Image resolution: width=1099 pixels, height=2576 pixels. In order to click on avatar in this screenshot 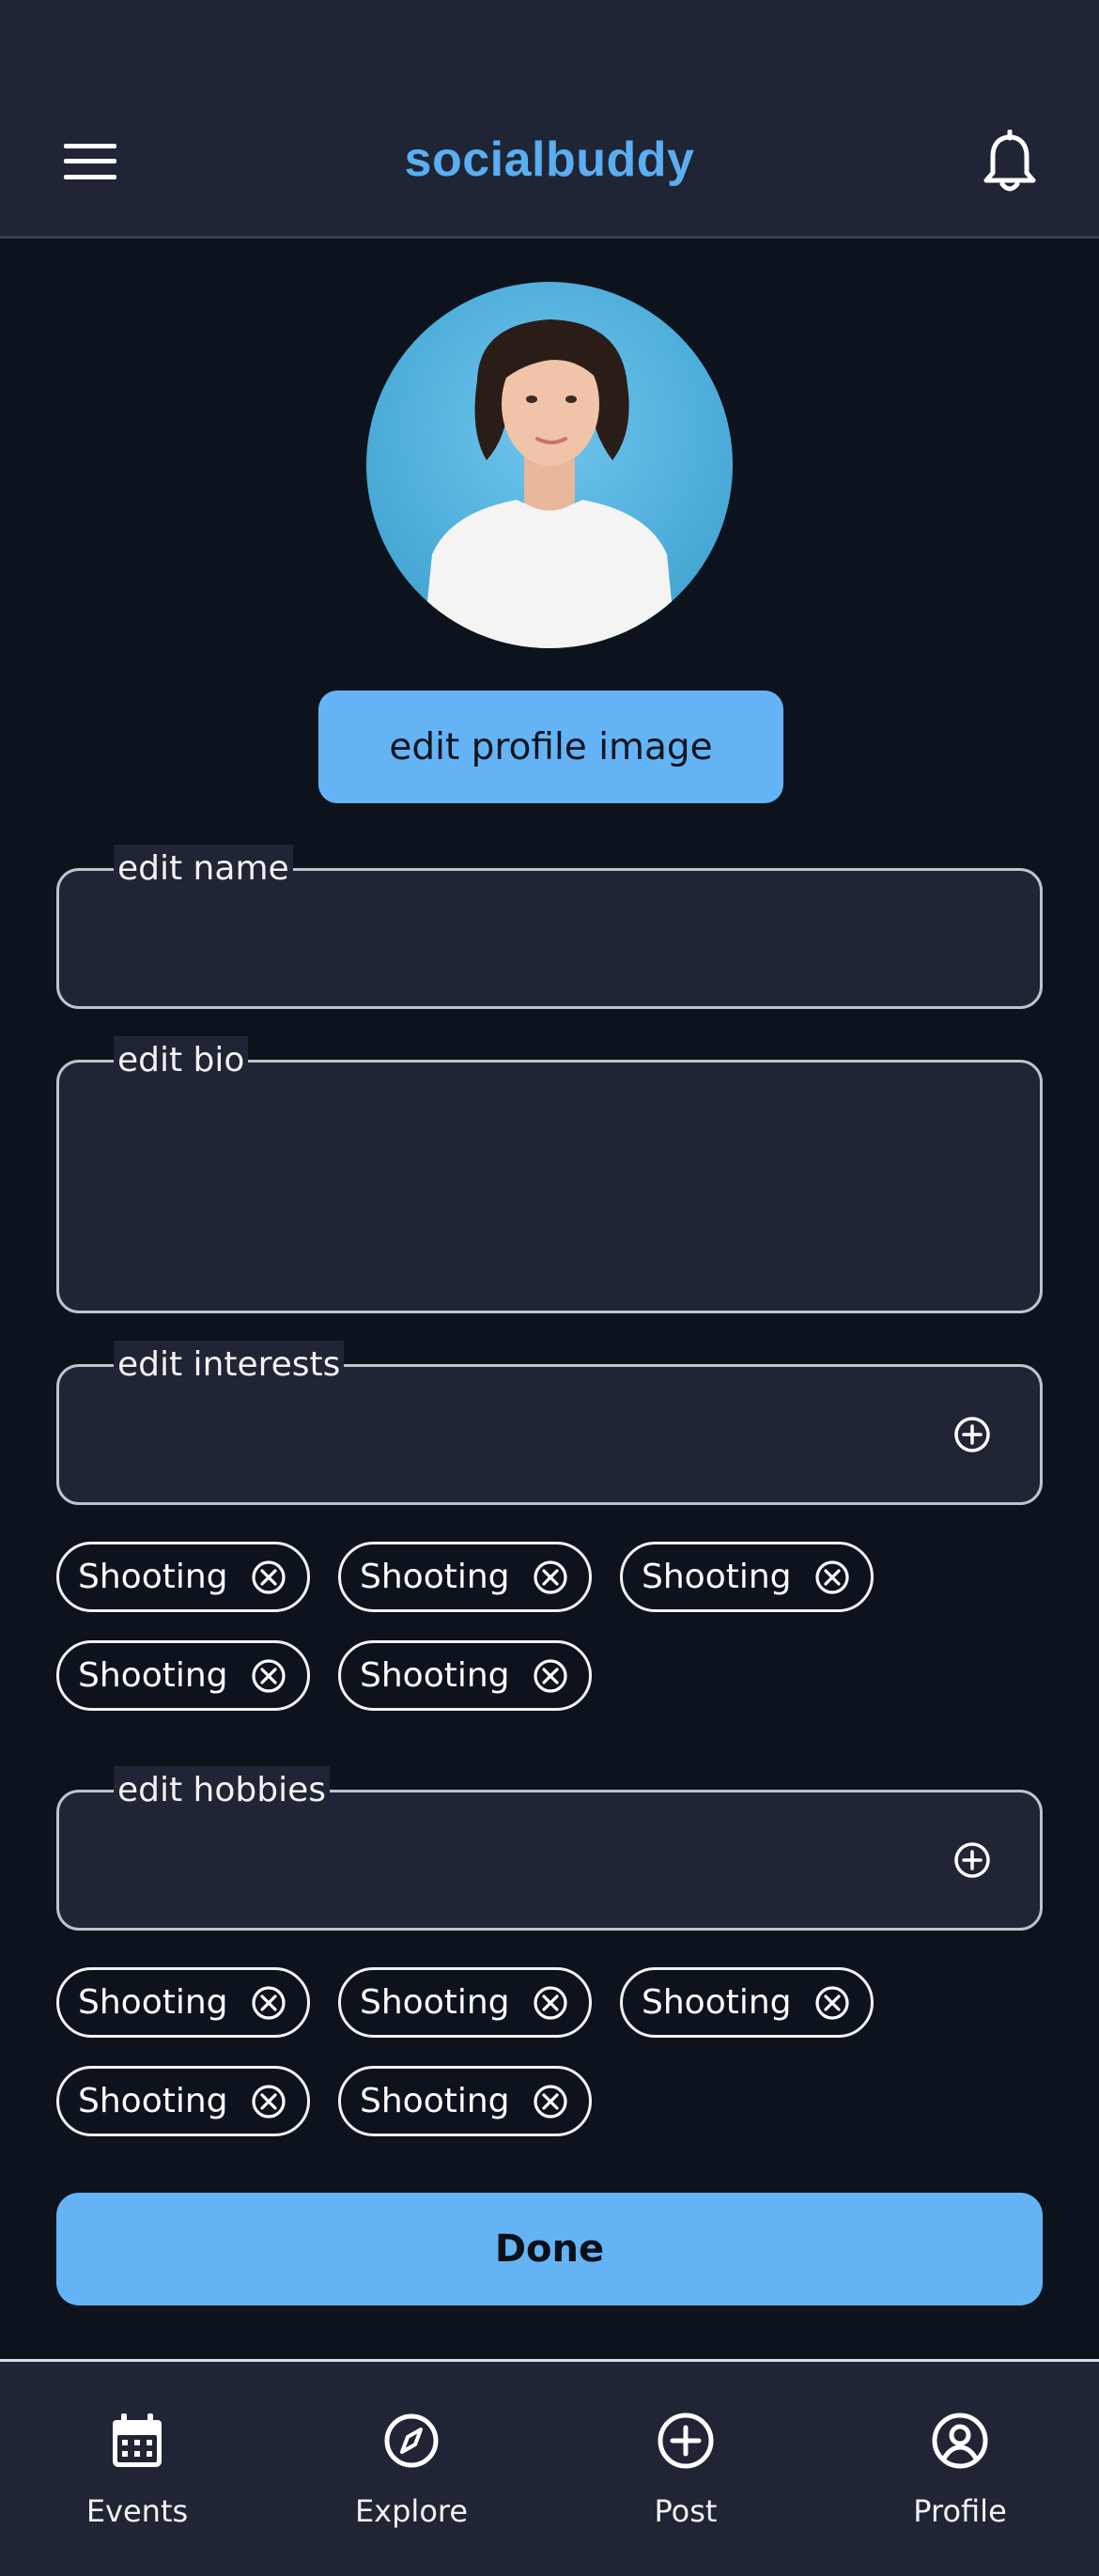, I will do `click(549, 465)`.